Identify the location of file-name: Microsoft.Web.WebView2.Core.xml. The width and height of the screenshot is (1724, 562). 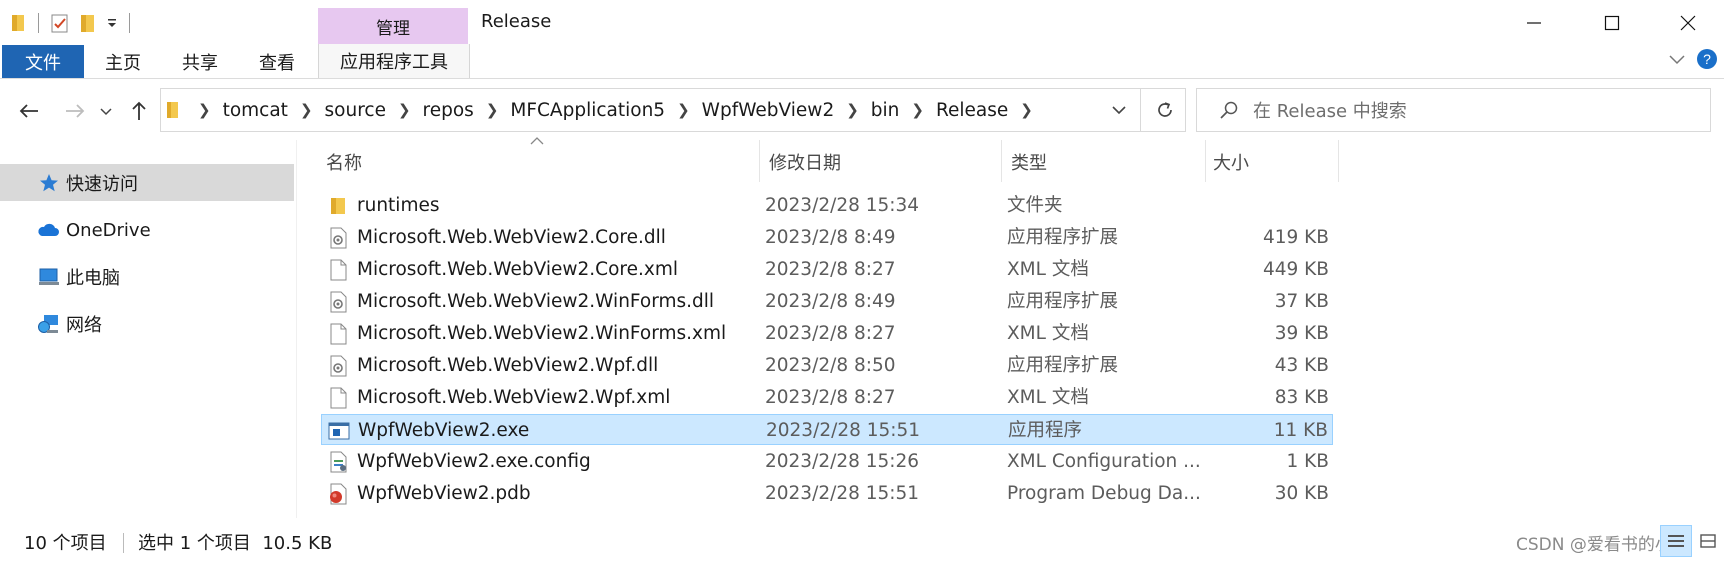
(517, 269).